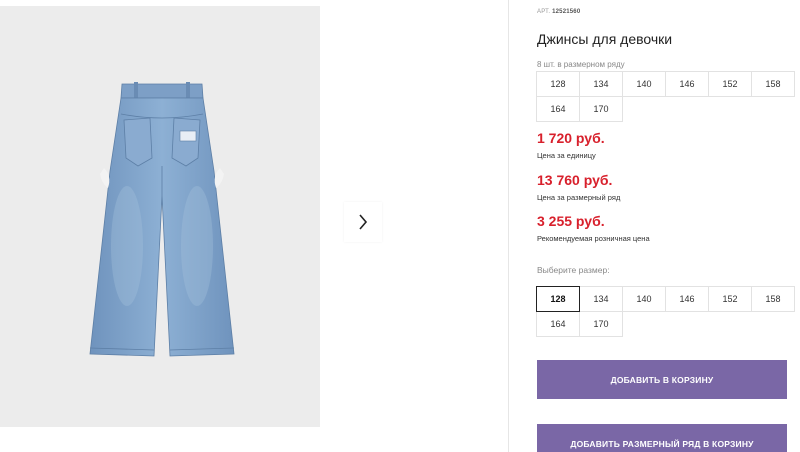  What do you see at coordinates (687, 84) in the screenshot?
I see `set-size-cell: 146` at bounding box center [687, 84].